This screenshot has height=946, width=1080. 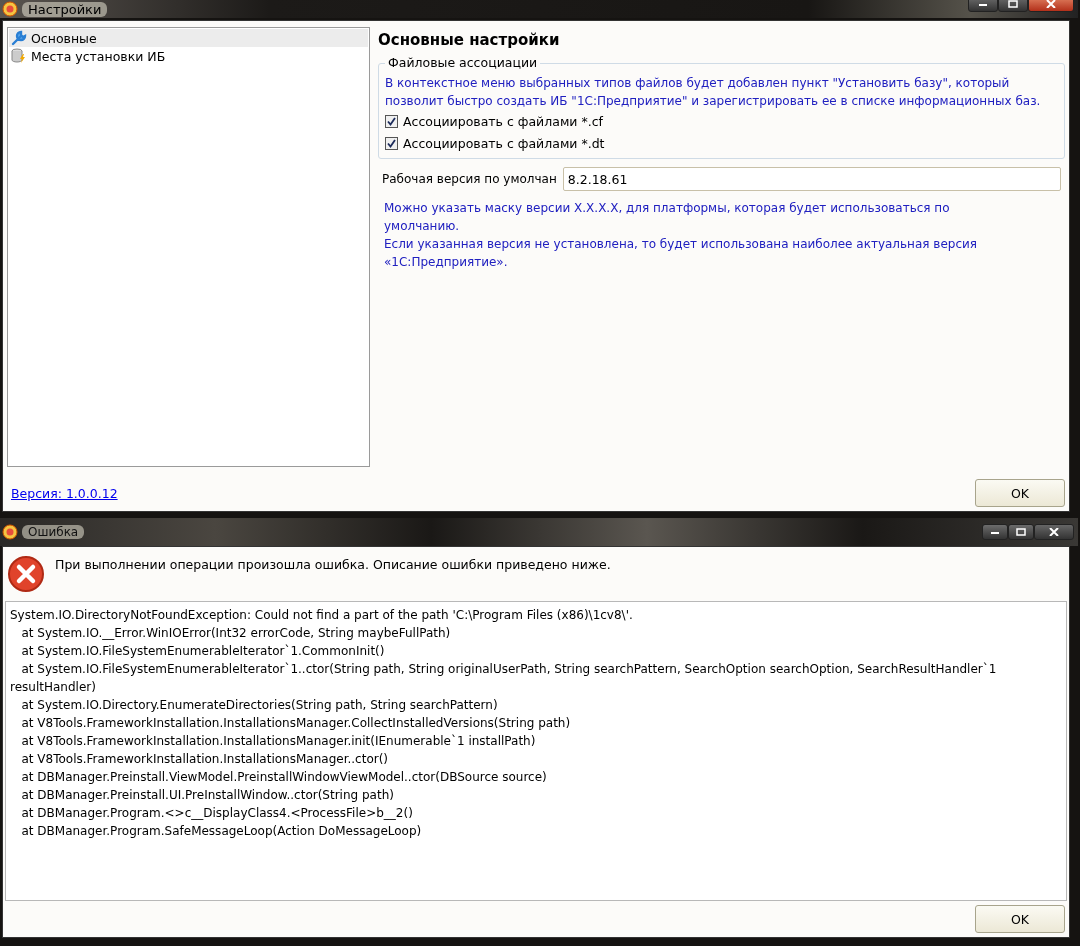 I want to click on hint-text: Можно указать маску версии X.X.X.X, для платформы, которая будет использоваться по умолчанию., so click(x=667, y=217).